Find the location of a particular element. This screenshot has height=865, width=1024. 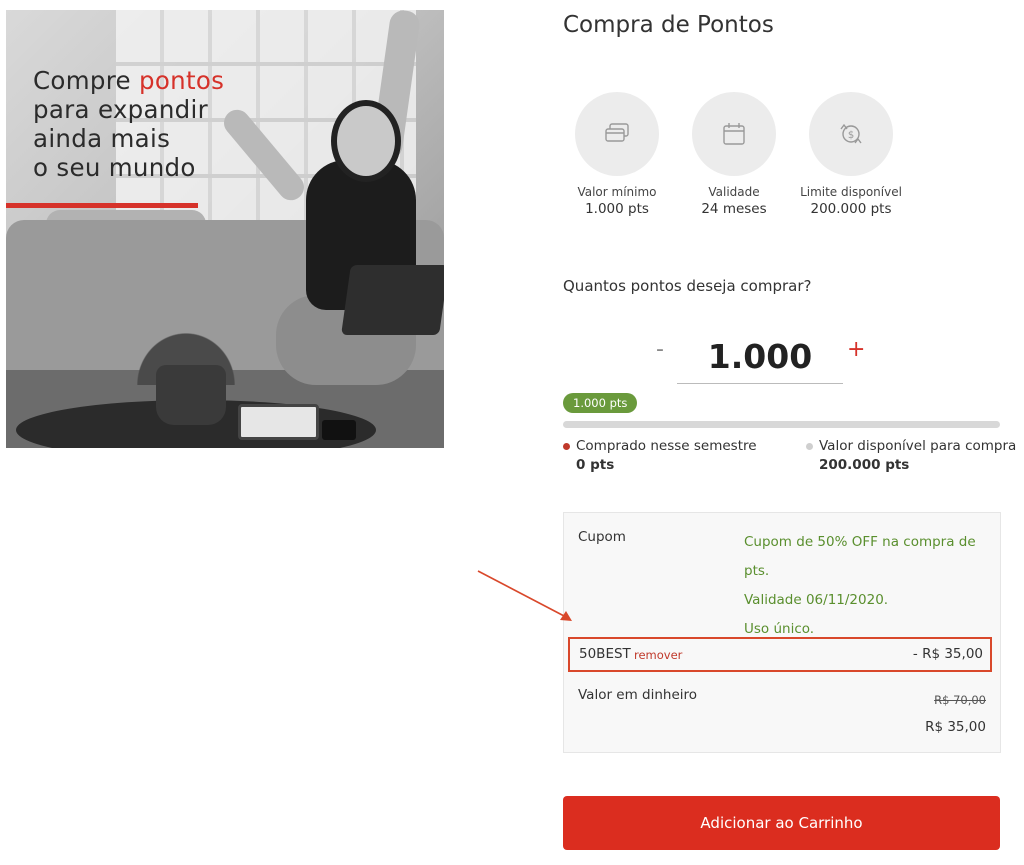

info-card-validity: Validade 24 meses is located at coordinates (734, 154).